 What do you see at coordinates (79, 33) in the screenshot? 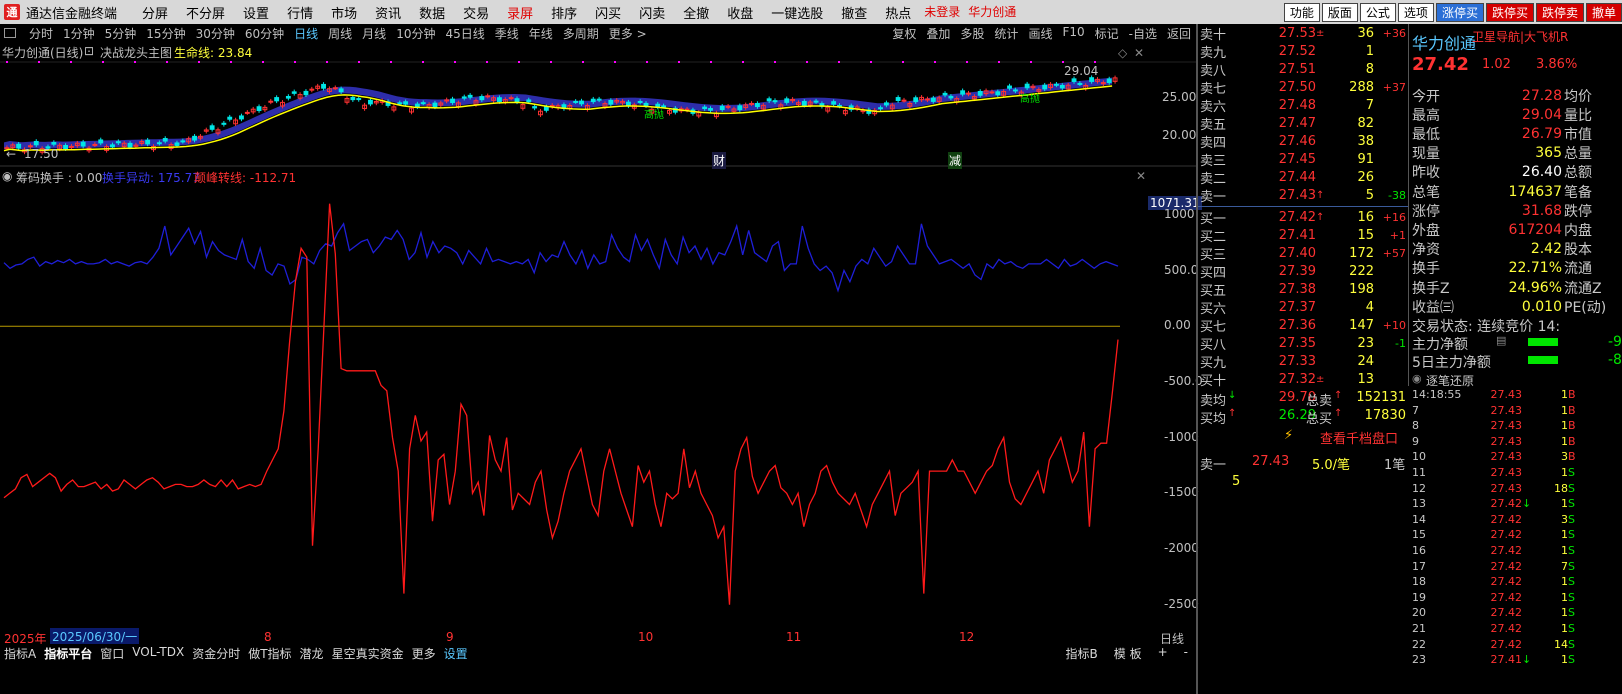
I see `period-tab-1: 1分钟` at bounding box center [79, 33].